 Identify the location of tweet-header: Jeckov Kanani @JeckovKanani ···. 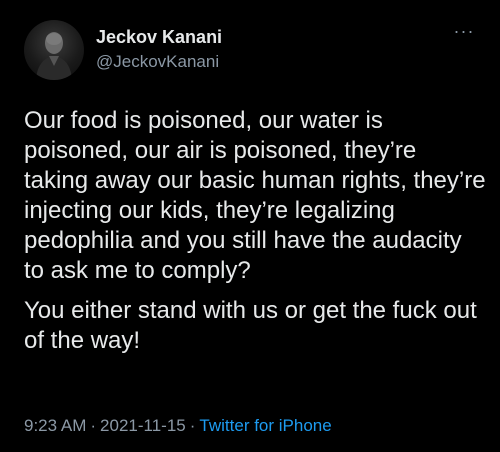
(250, 51).